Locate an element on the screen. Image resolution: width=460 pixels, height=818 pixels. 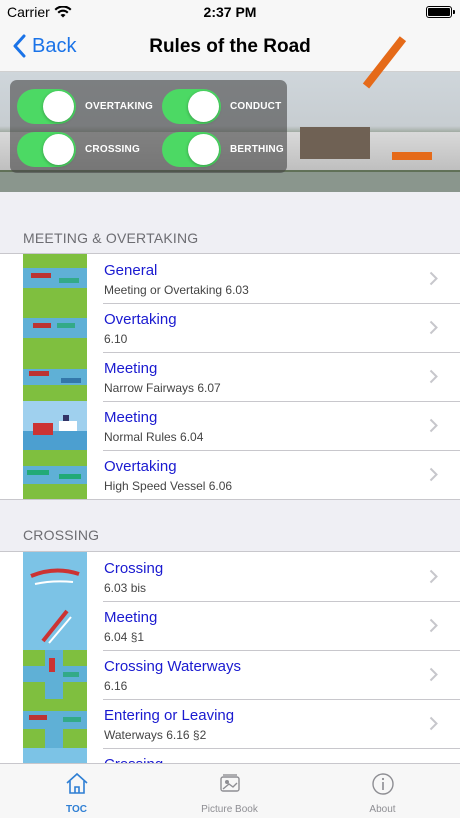
list-item: Meeting Normal Rules 6.04 is located at coordinates (230, 425).